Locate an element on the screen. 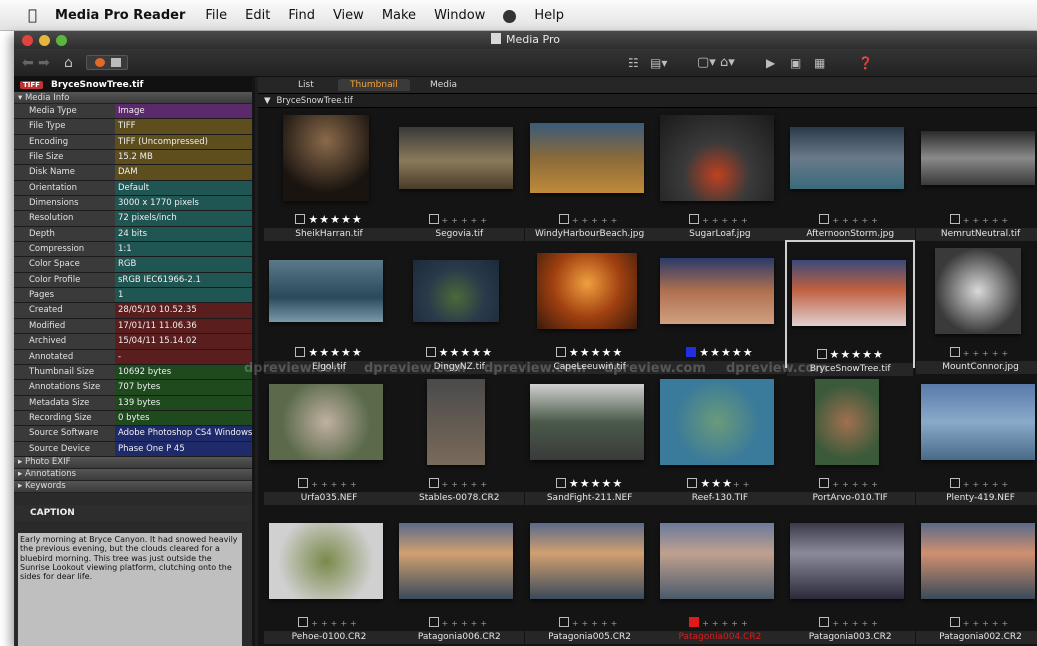  menu-find: Find is located at coordinates (301, 15).